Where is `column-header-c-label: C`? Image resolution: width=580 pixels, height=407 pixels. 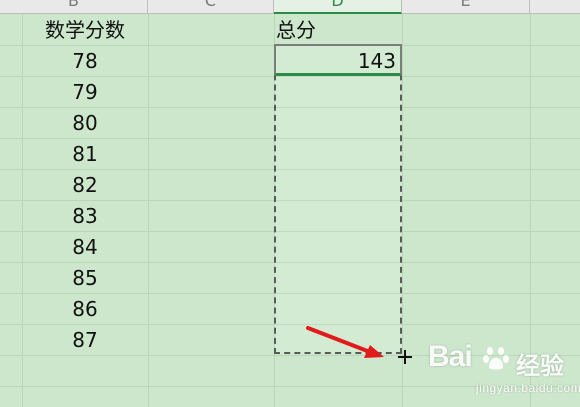 column-header-c-label: C is located at coordinates (210, 5).